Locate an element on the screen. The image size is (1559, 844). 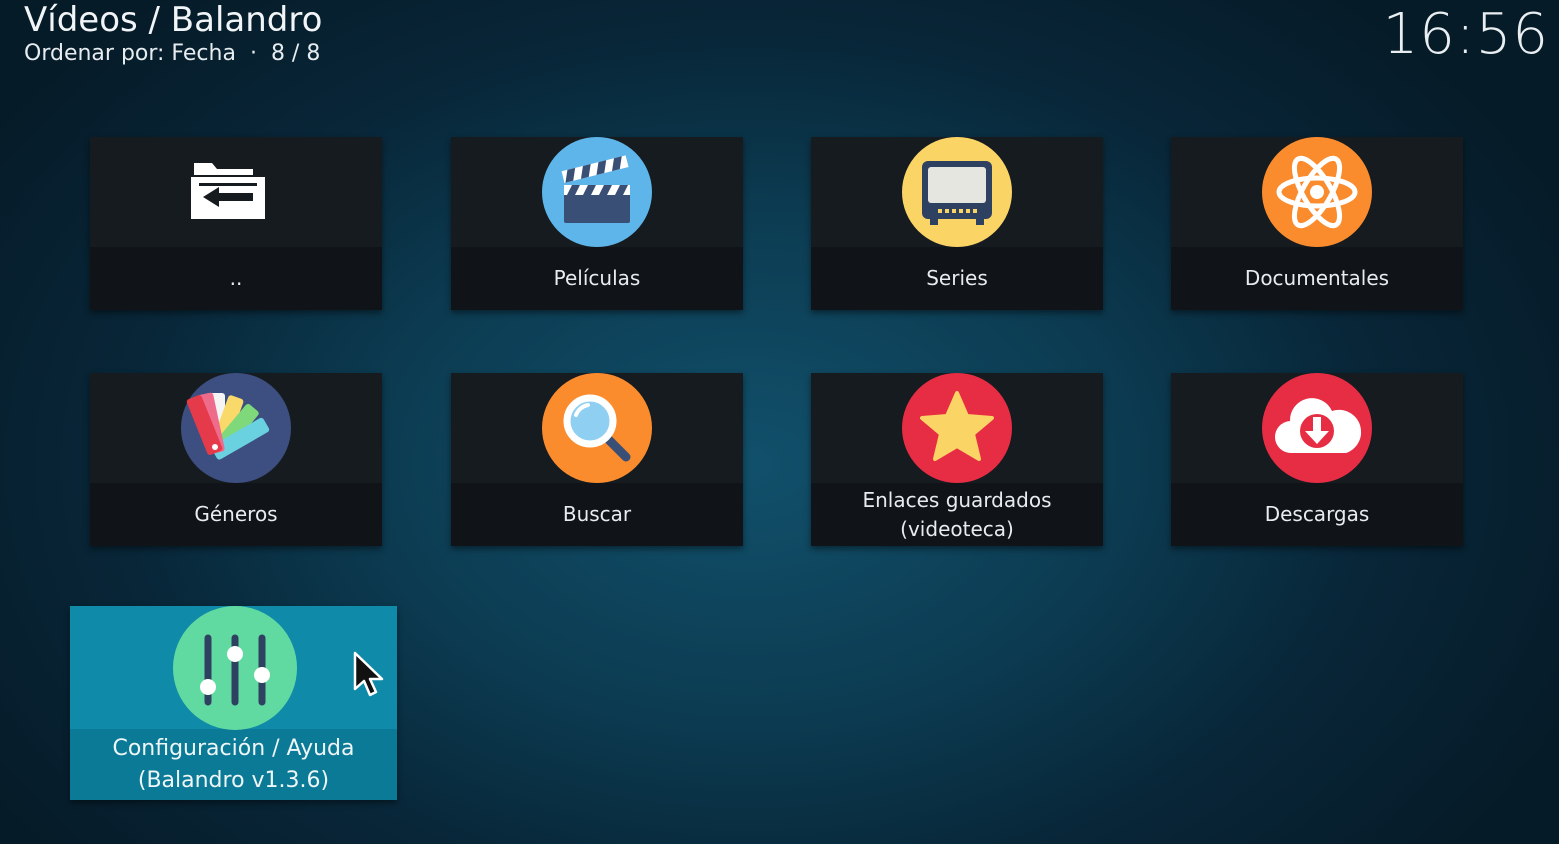
tile-label: .. is located at coordinates (236, 278).